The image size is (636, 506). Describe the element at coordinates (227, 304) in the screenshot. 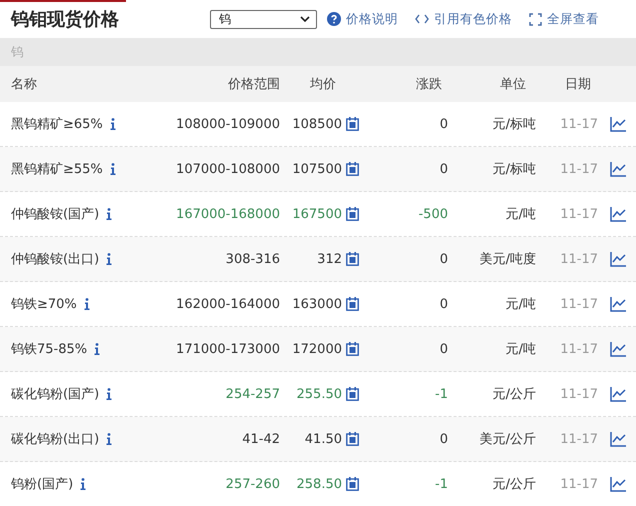

I see `price-range: 162000-164000` at that location.